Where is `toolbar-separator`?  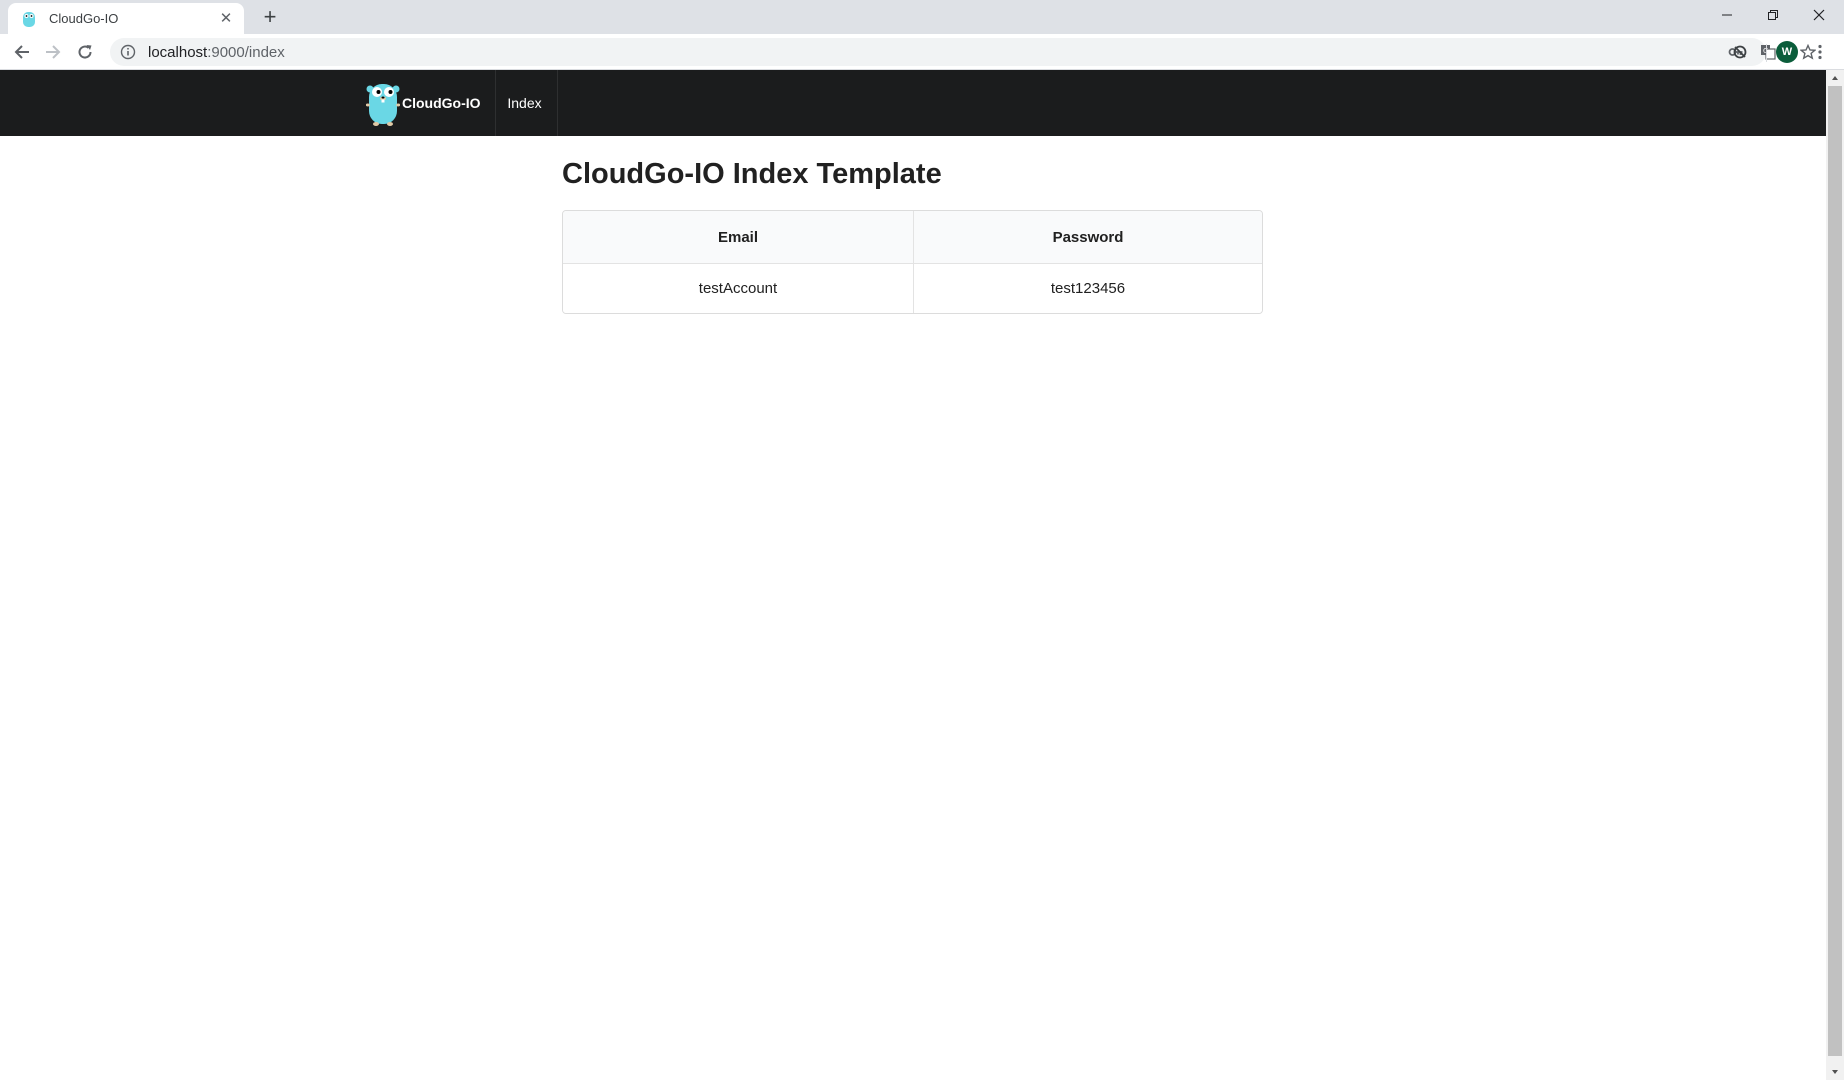
toolbar-separator is located at coordinates (1766, 53).